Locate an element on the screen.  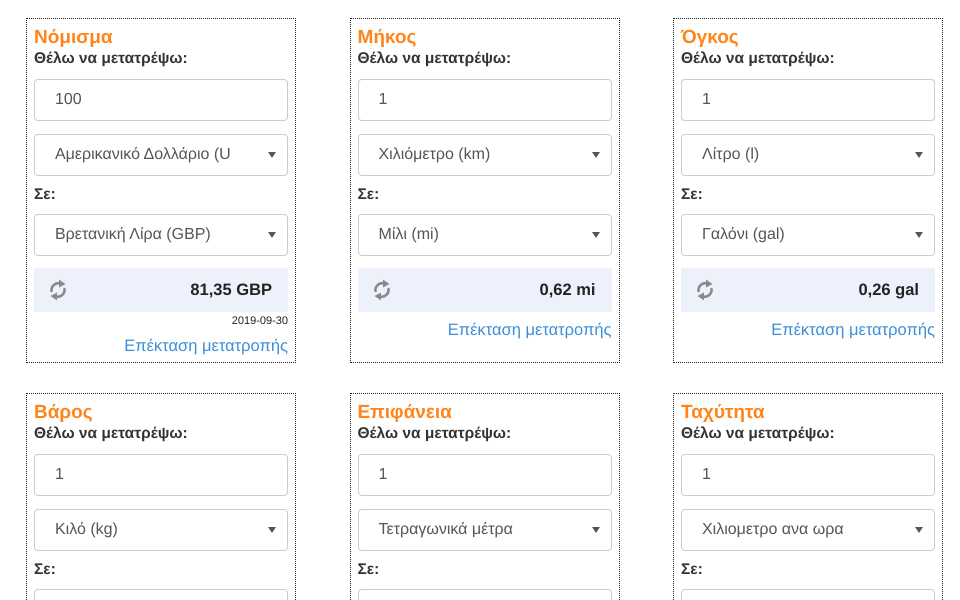
card-title: Ταχύτητα is located at coordinates (723, 413).